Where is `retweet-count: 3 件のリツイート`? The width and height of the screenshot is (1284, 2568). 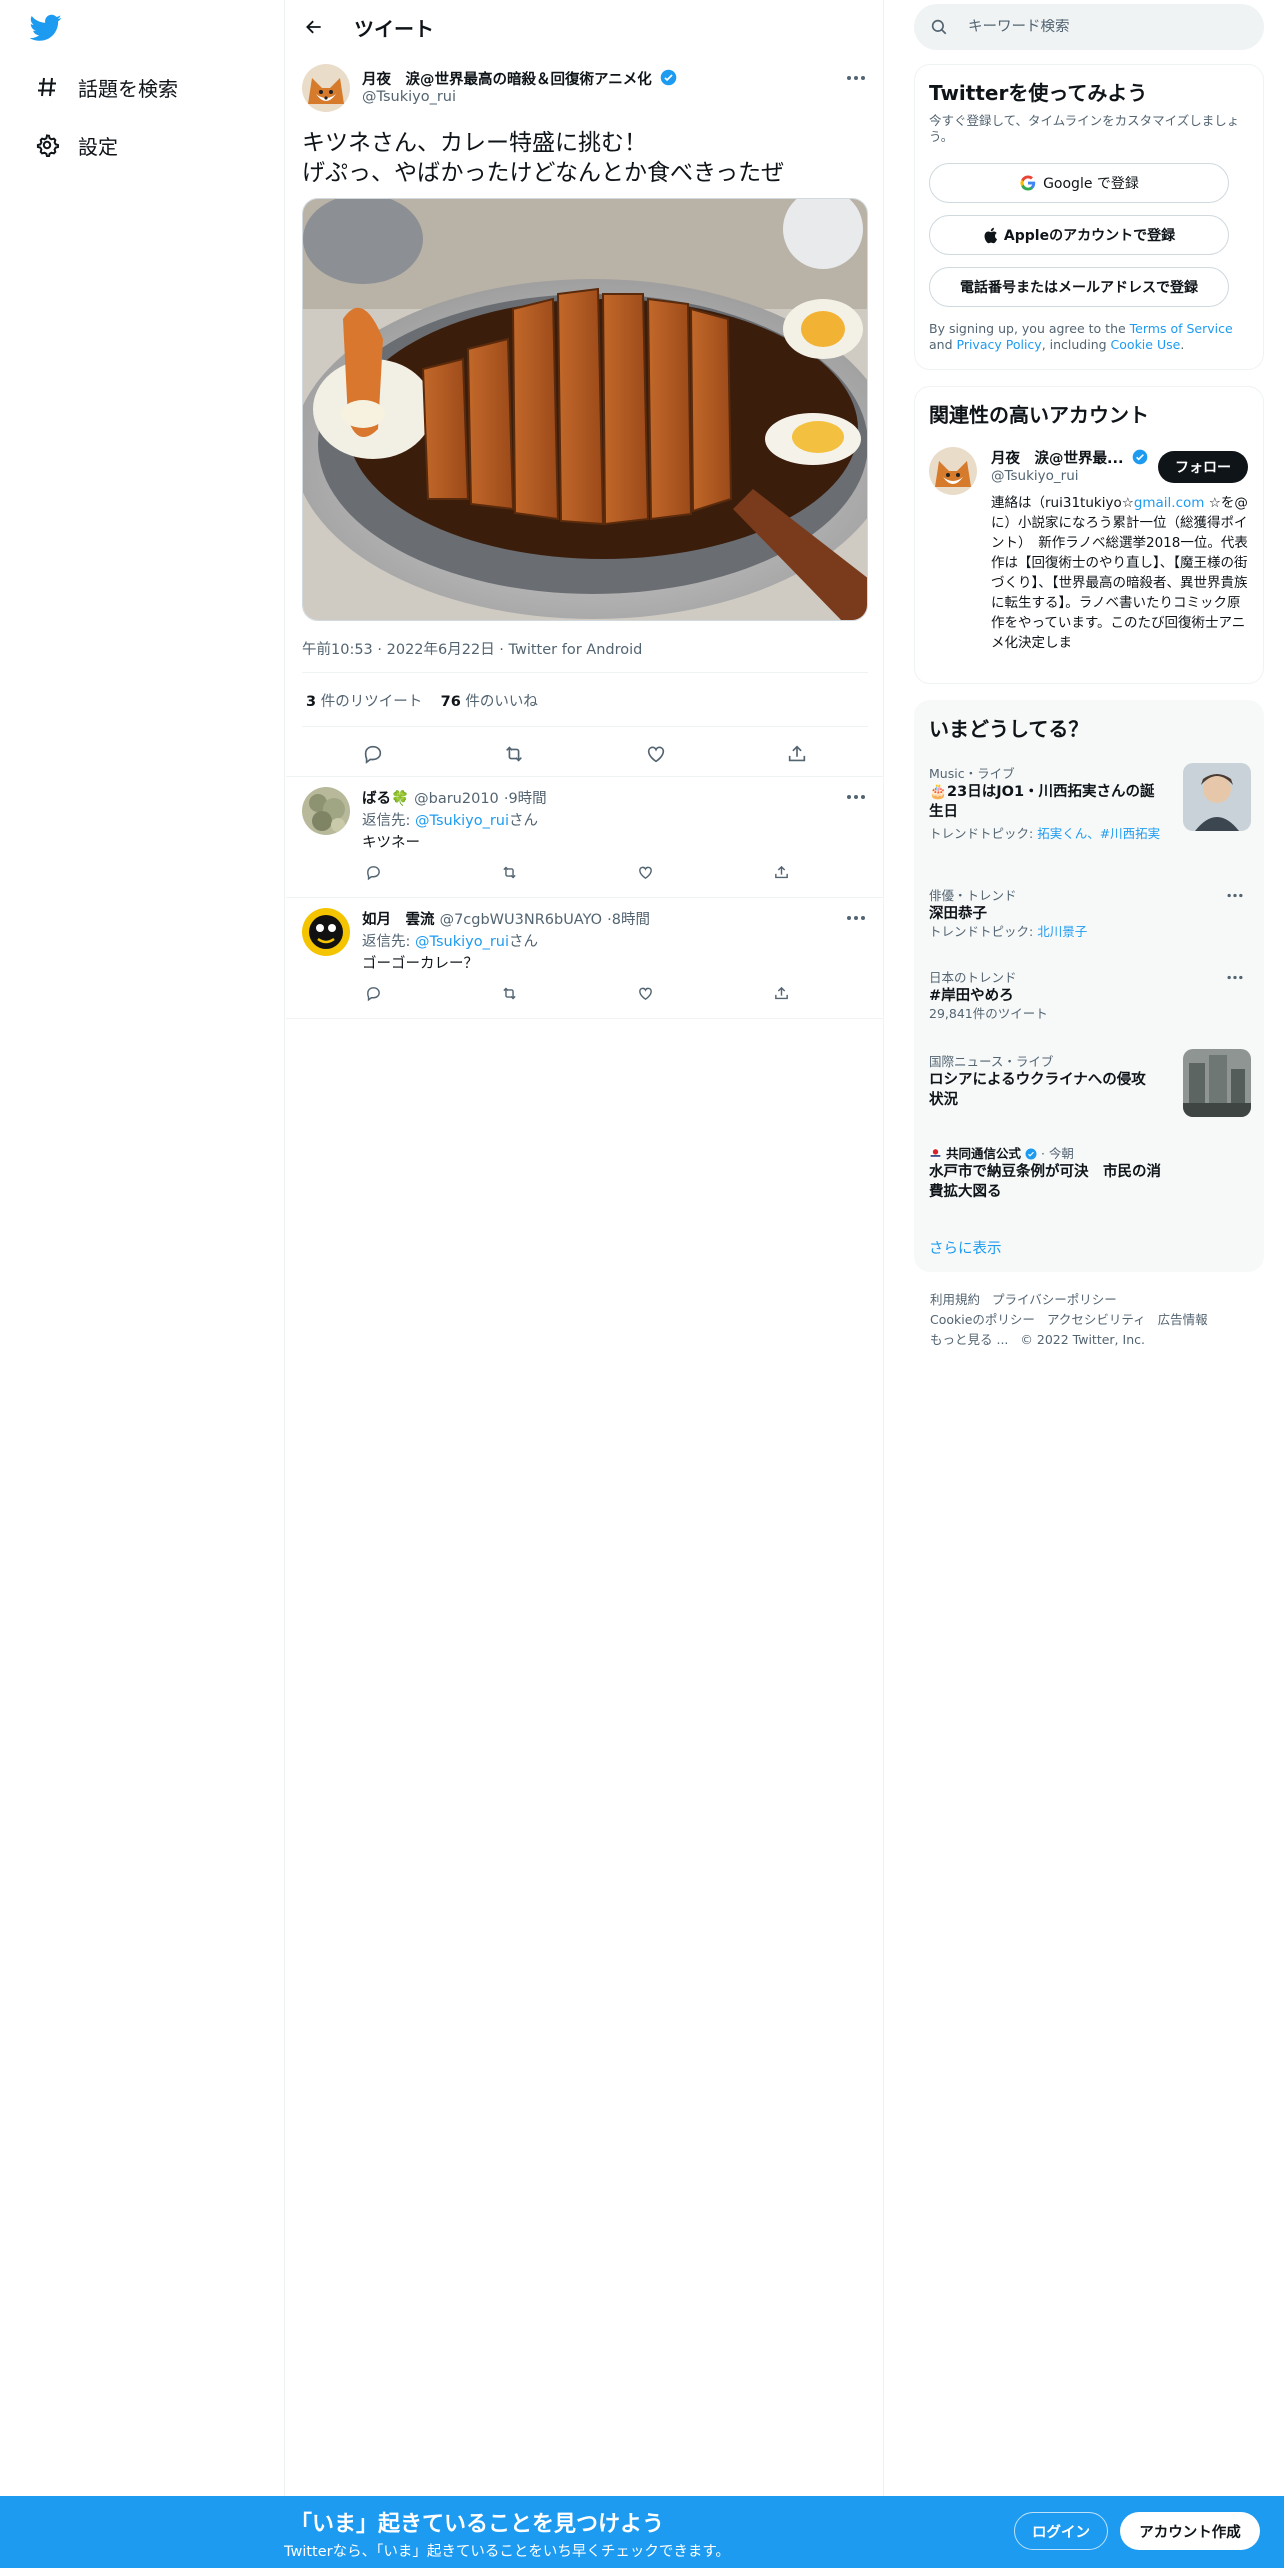 retweet-count: 3 件のリツイート is located at coordinates (364, 702).